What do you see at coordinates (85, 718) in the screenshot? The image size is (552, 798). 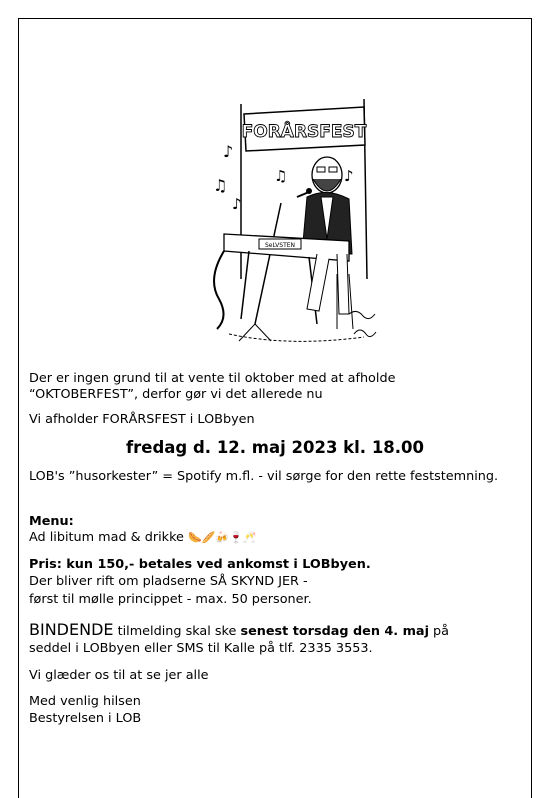 I see `signature: Bestyrelsen i LOB` at bounding box center [85, 718].